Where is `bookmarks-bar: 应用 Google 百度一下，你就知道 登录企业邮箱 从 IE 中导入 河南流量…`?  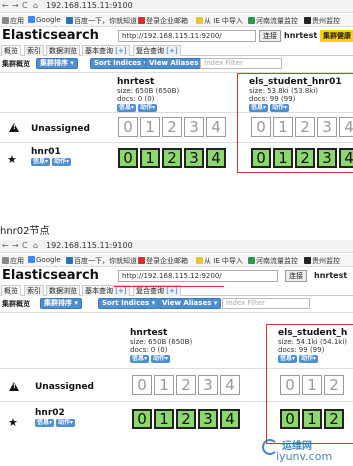 bookmarks-bar: 应用 Google 百度一下，你就知道 登录企业邮箱 从 IE 中导入 河南流量… is located at coordinates (176, 260).